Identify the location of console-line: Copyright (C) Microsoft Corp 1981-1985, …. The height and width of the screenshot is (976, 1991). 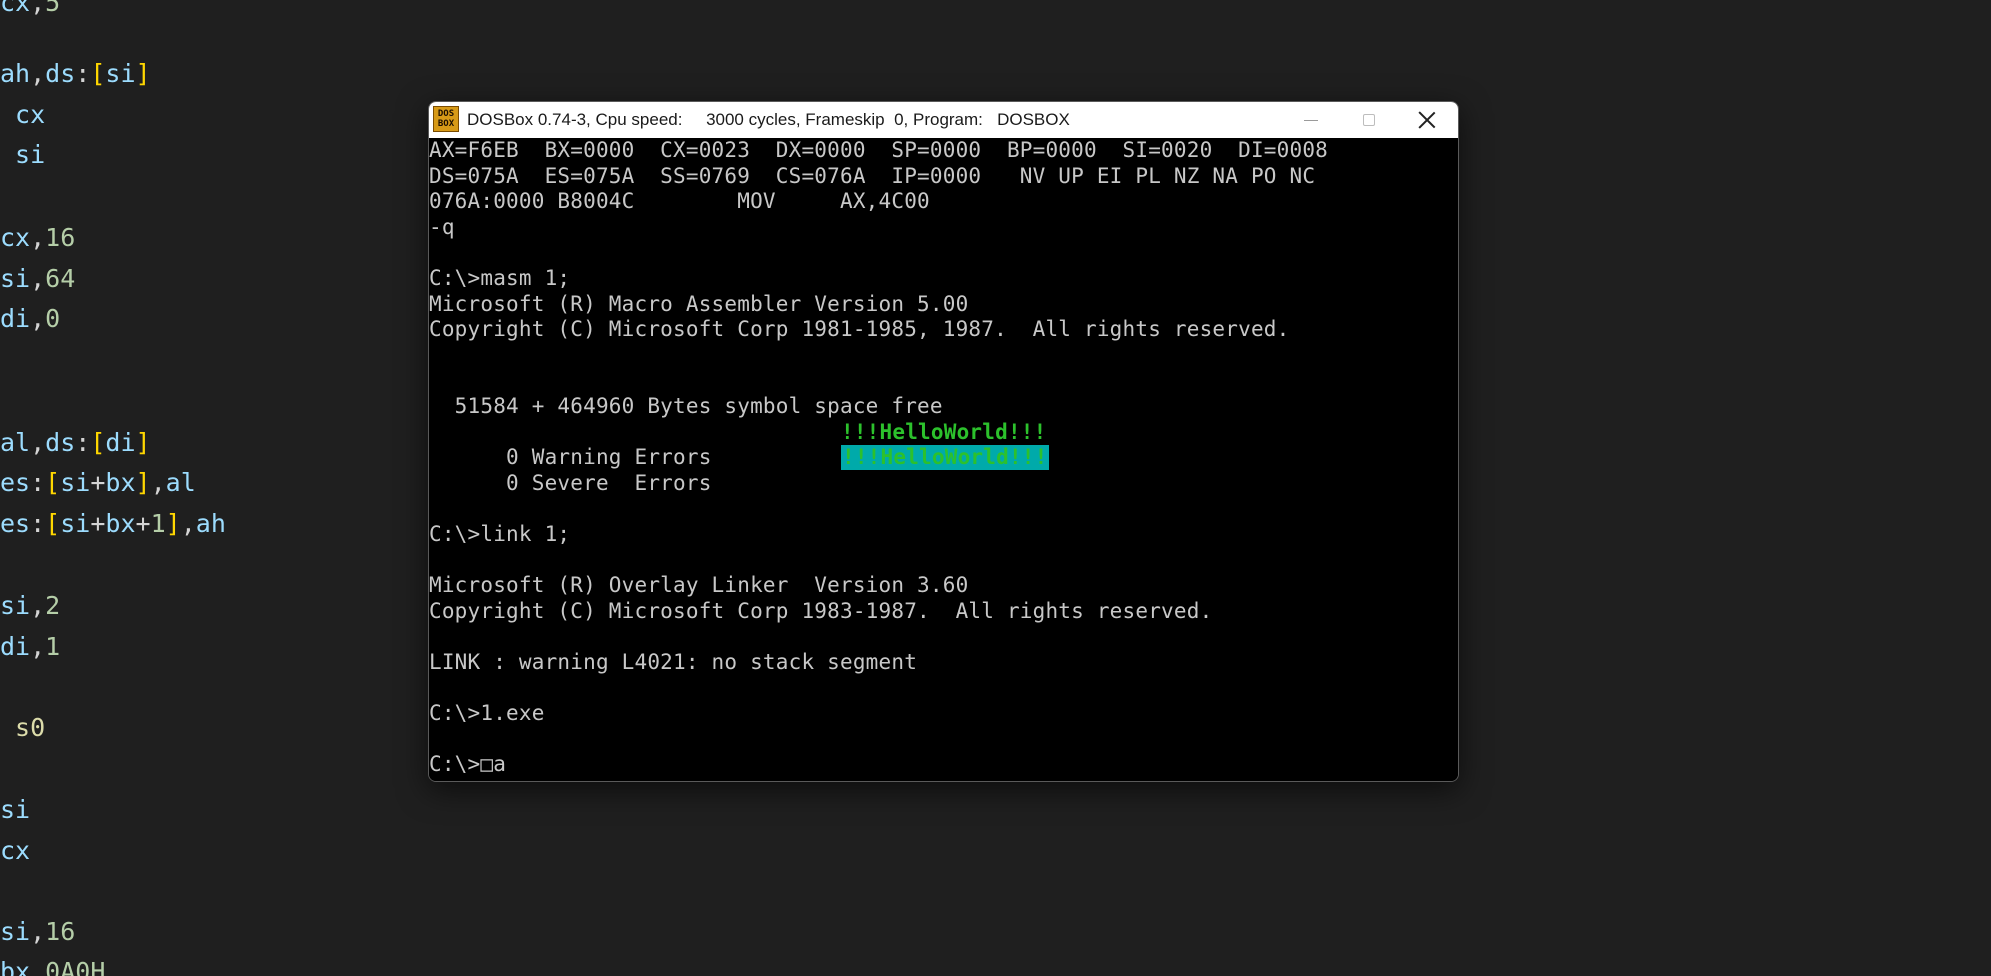
(859, 329).